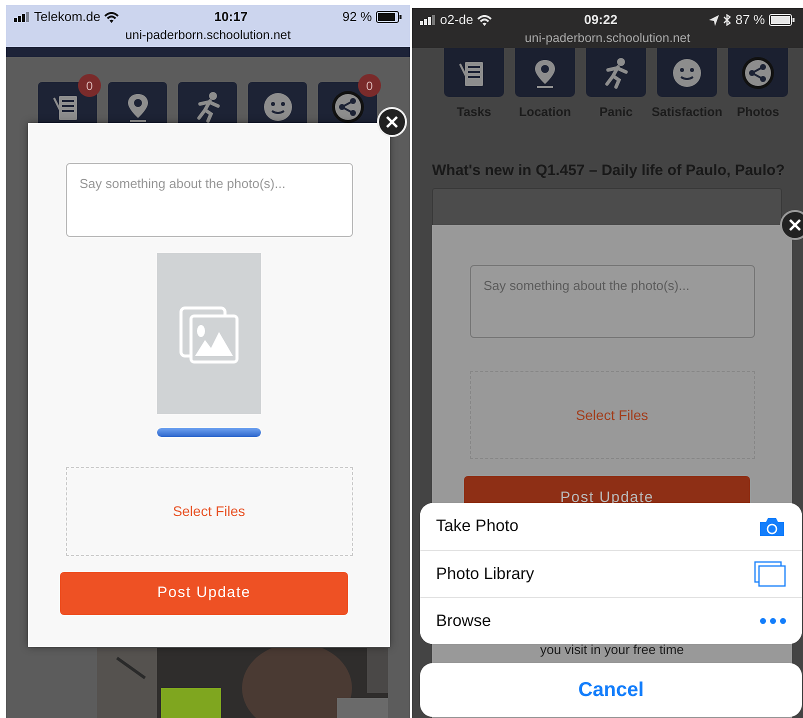 The width and height of the screenshot is (803, 718). What do you see at coordinates (612, 650) in the screenshot?
I see `body-text: you visit in your free time` at bounding box center [612, 650].